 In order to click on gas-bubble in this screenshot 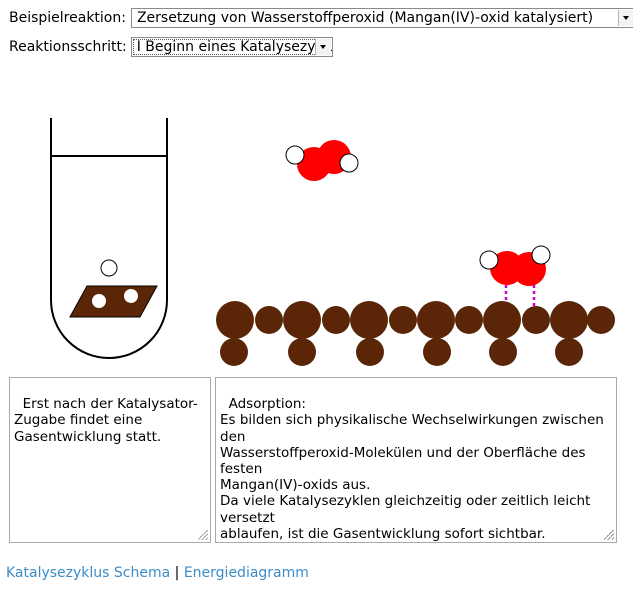, I will do `click(109, 268)`.